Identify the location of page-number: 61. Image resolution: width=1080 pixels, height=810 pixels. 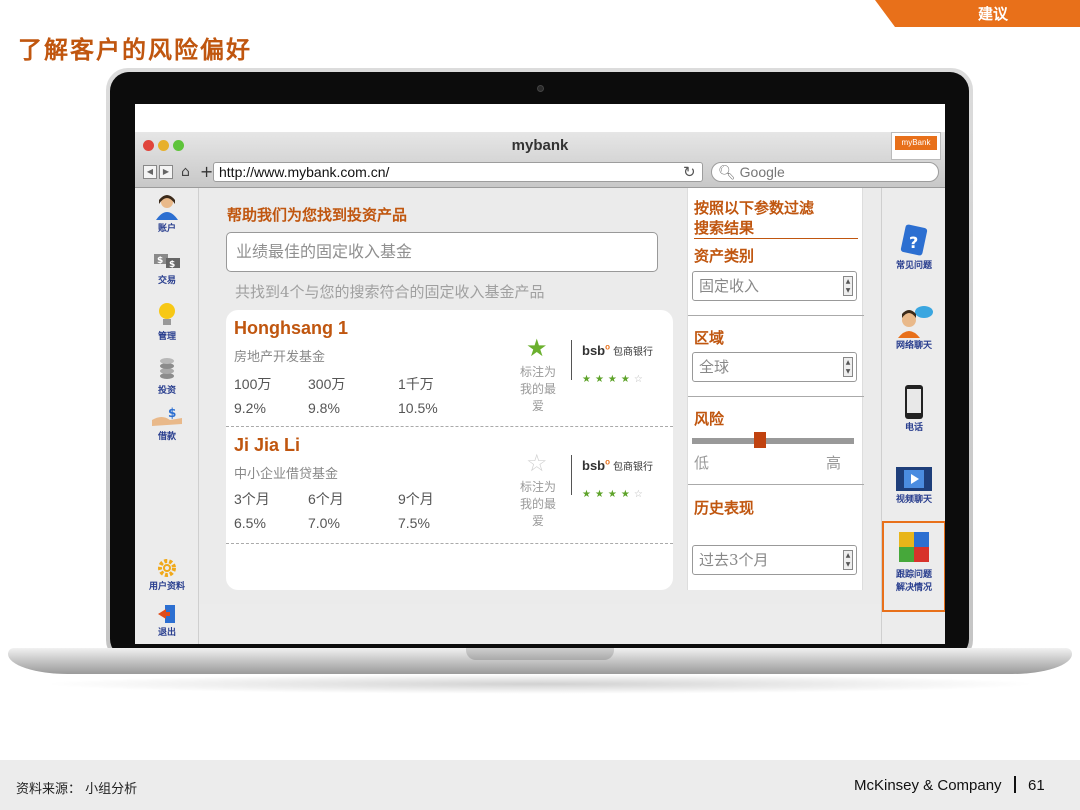
(1036, 785).